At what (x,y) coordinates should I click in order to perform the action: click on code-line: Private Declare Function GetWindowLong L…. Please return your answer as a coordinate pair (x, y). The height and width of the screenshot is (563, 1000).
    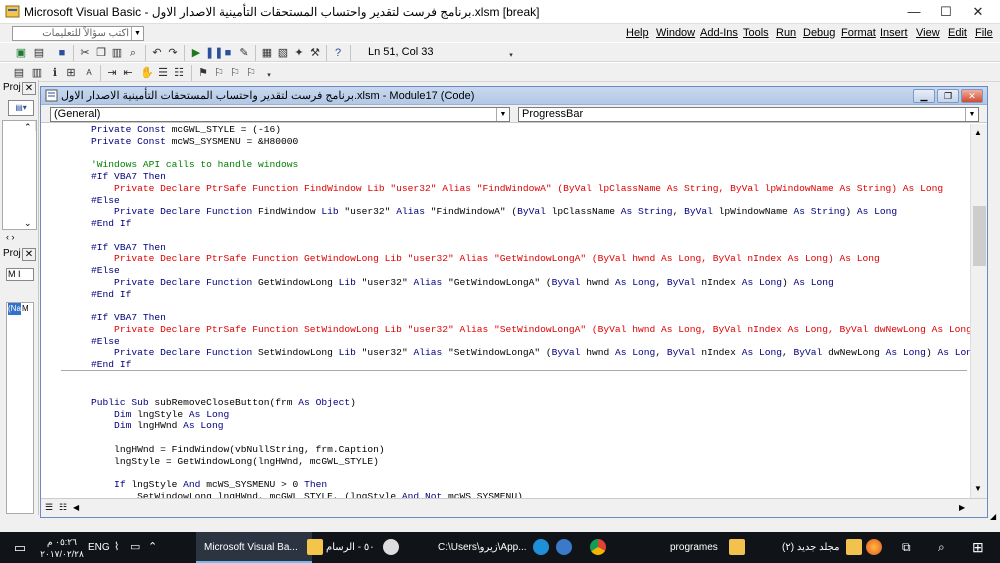
    Looking at the image, I should click on (519, 283).